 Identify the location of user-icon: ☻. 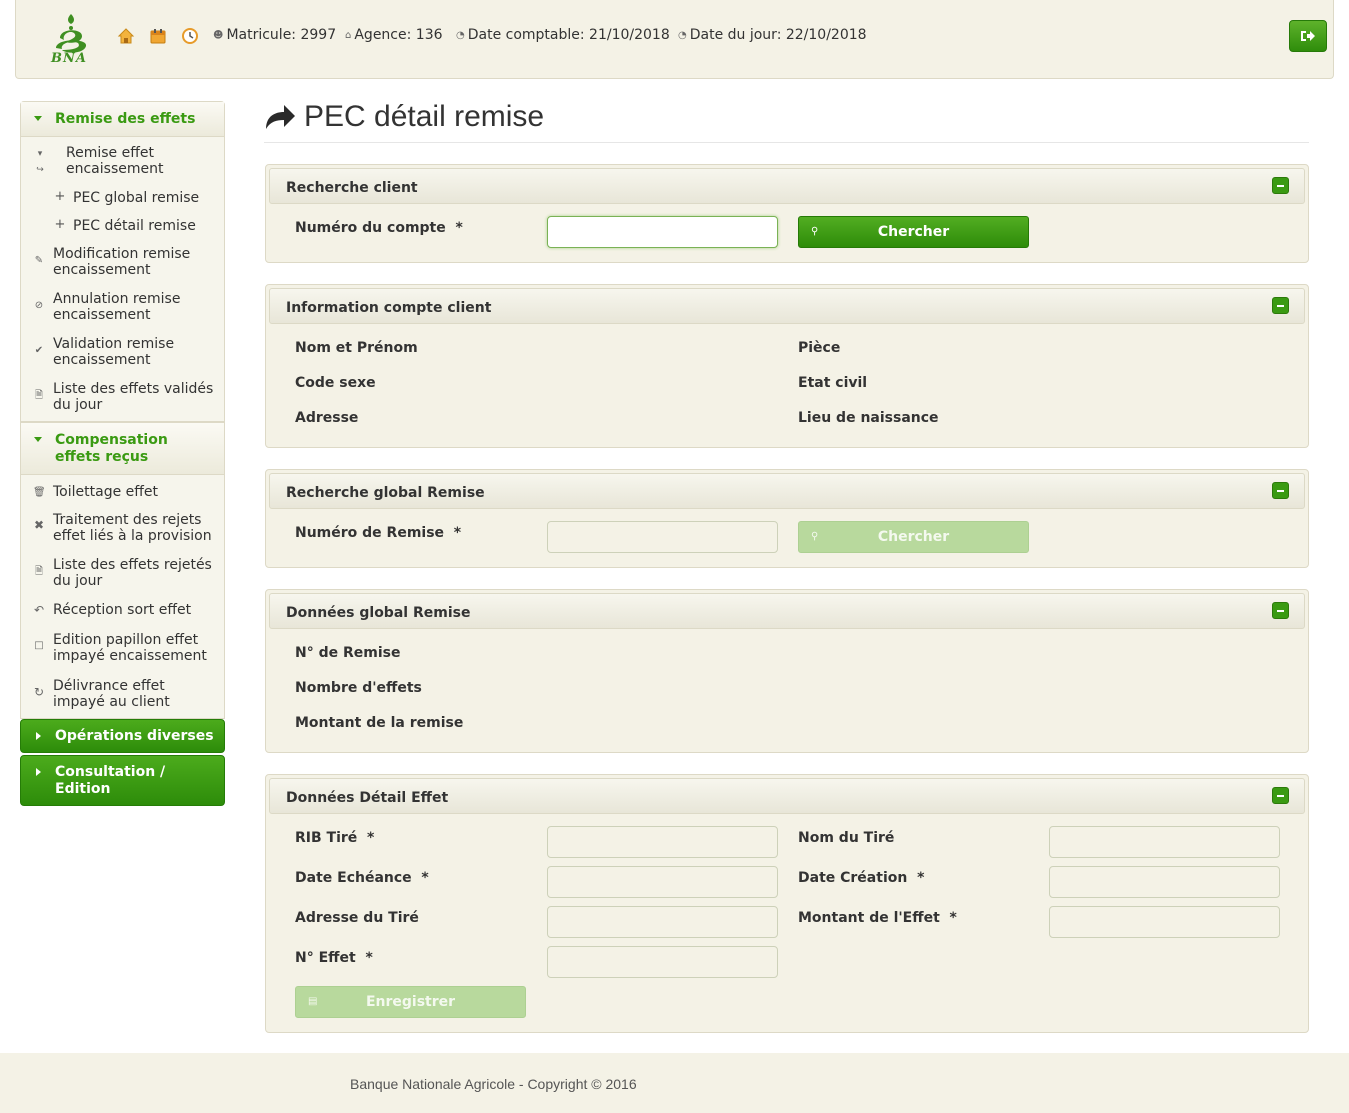
(218, 35).